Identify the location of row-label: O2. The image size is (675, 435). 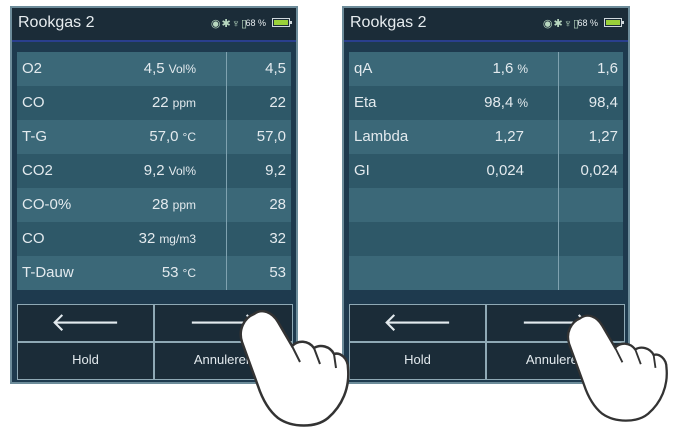
(32, 68).